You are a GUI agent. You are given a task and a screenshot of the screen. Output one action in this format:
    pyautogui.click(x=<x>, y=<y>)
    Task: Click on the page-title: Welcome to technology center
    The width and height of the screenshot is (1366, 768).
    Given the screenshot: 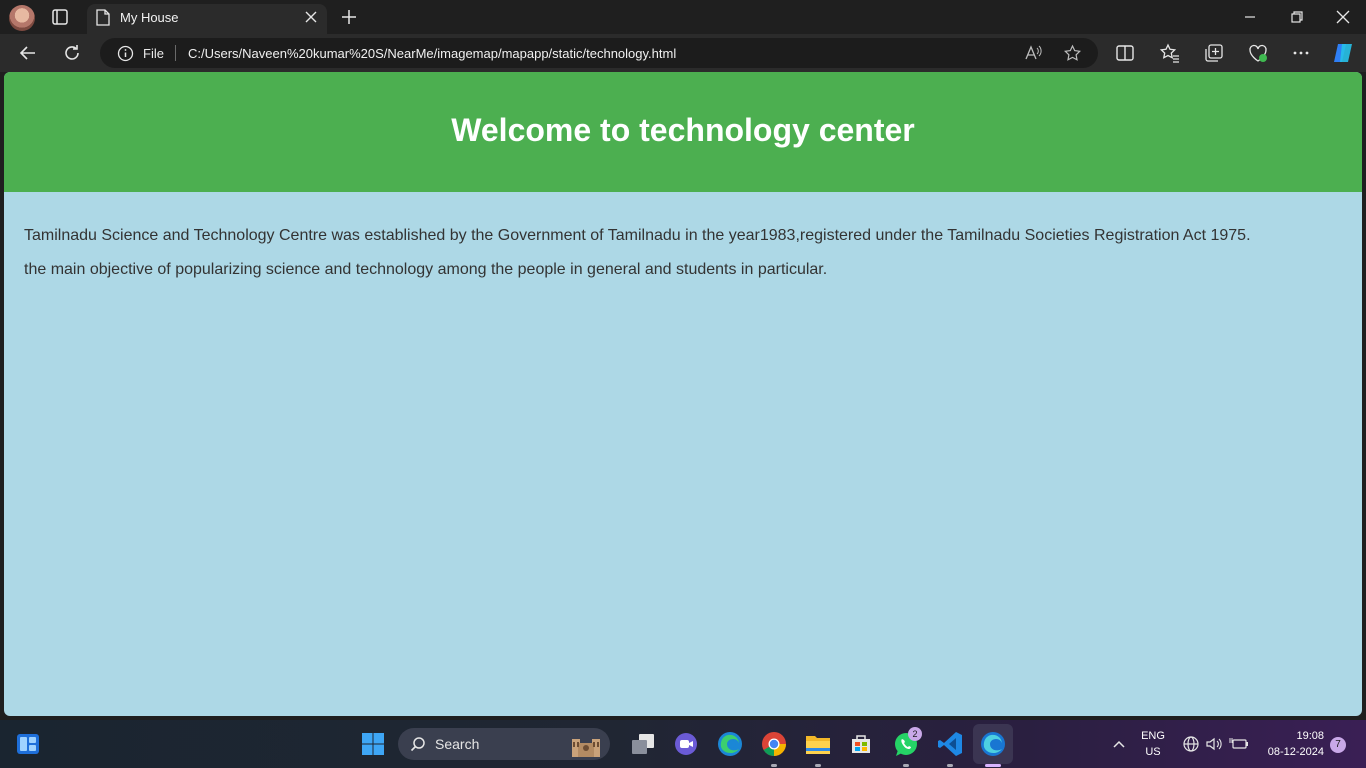 What is the action you would take?
    pyautogui.click(x=683, y=130)
    